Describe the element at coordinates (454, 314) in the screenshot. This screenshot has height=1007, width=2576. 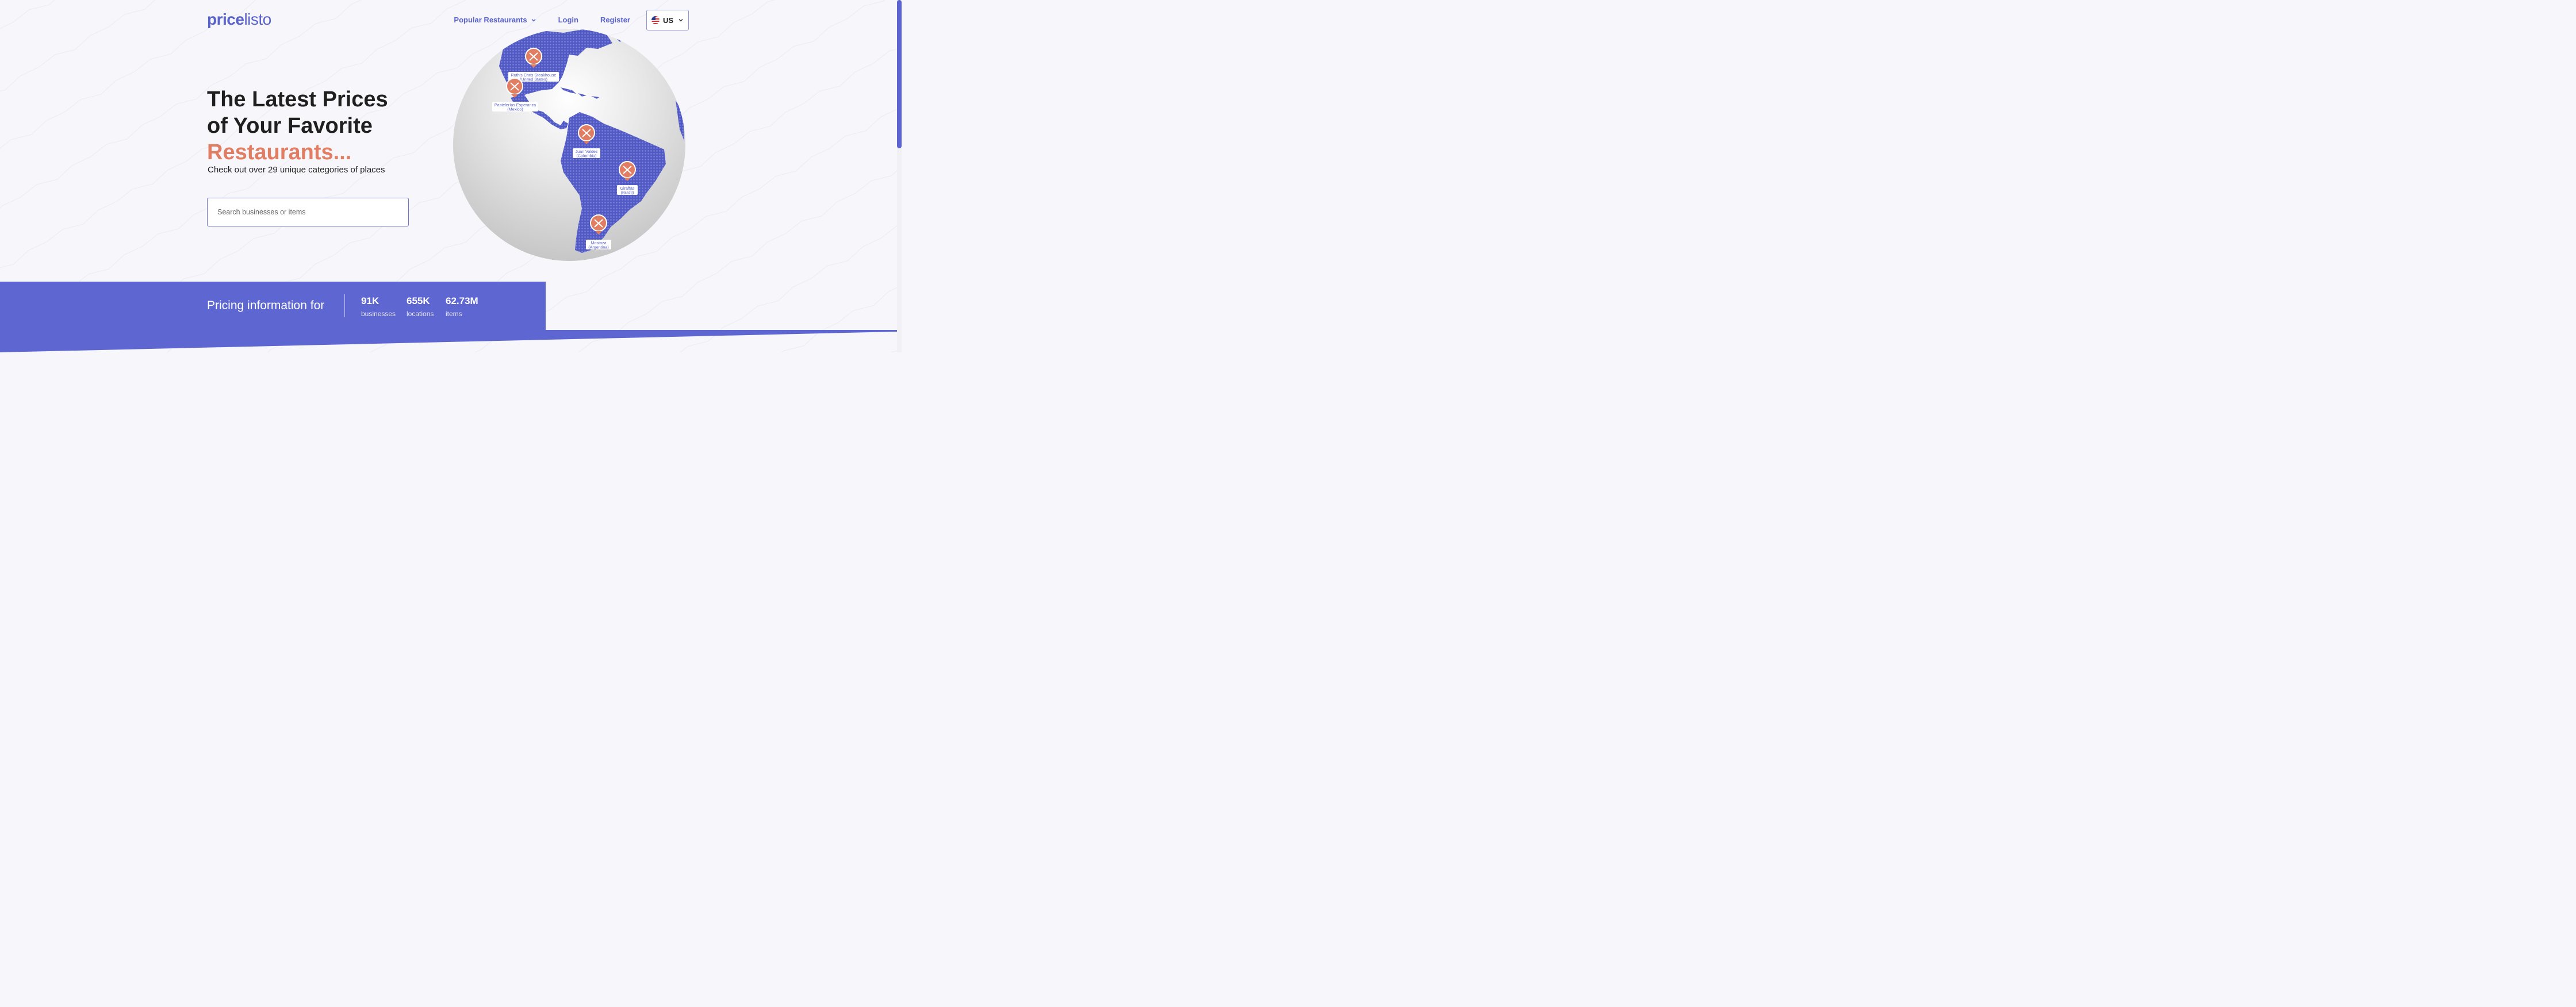
I see `stat-label: items` at that location.